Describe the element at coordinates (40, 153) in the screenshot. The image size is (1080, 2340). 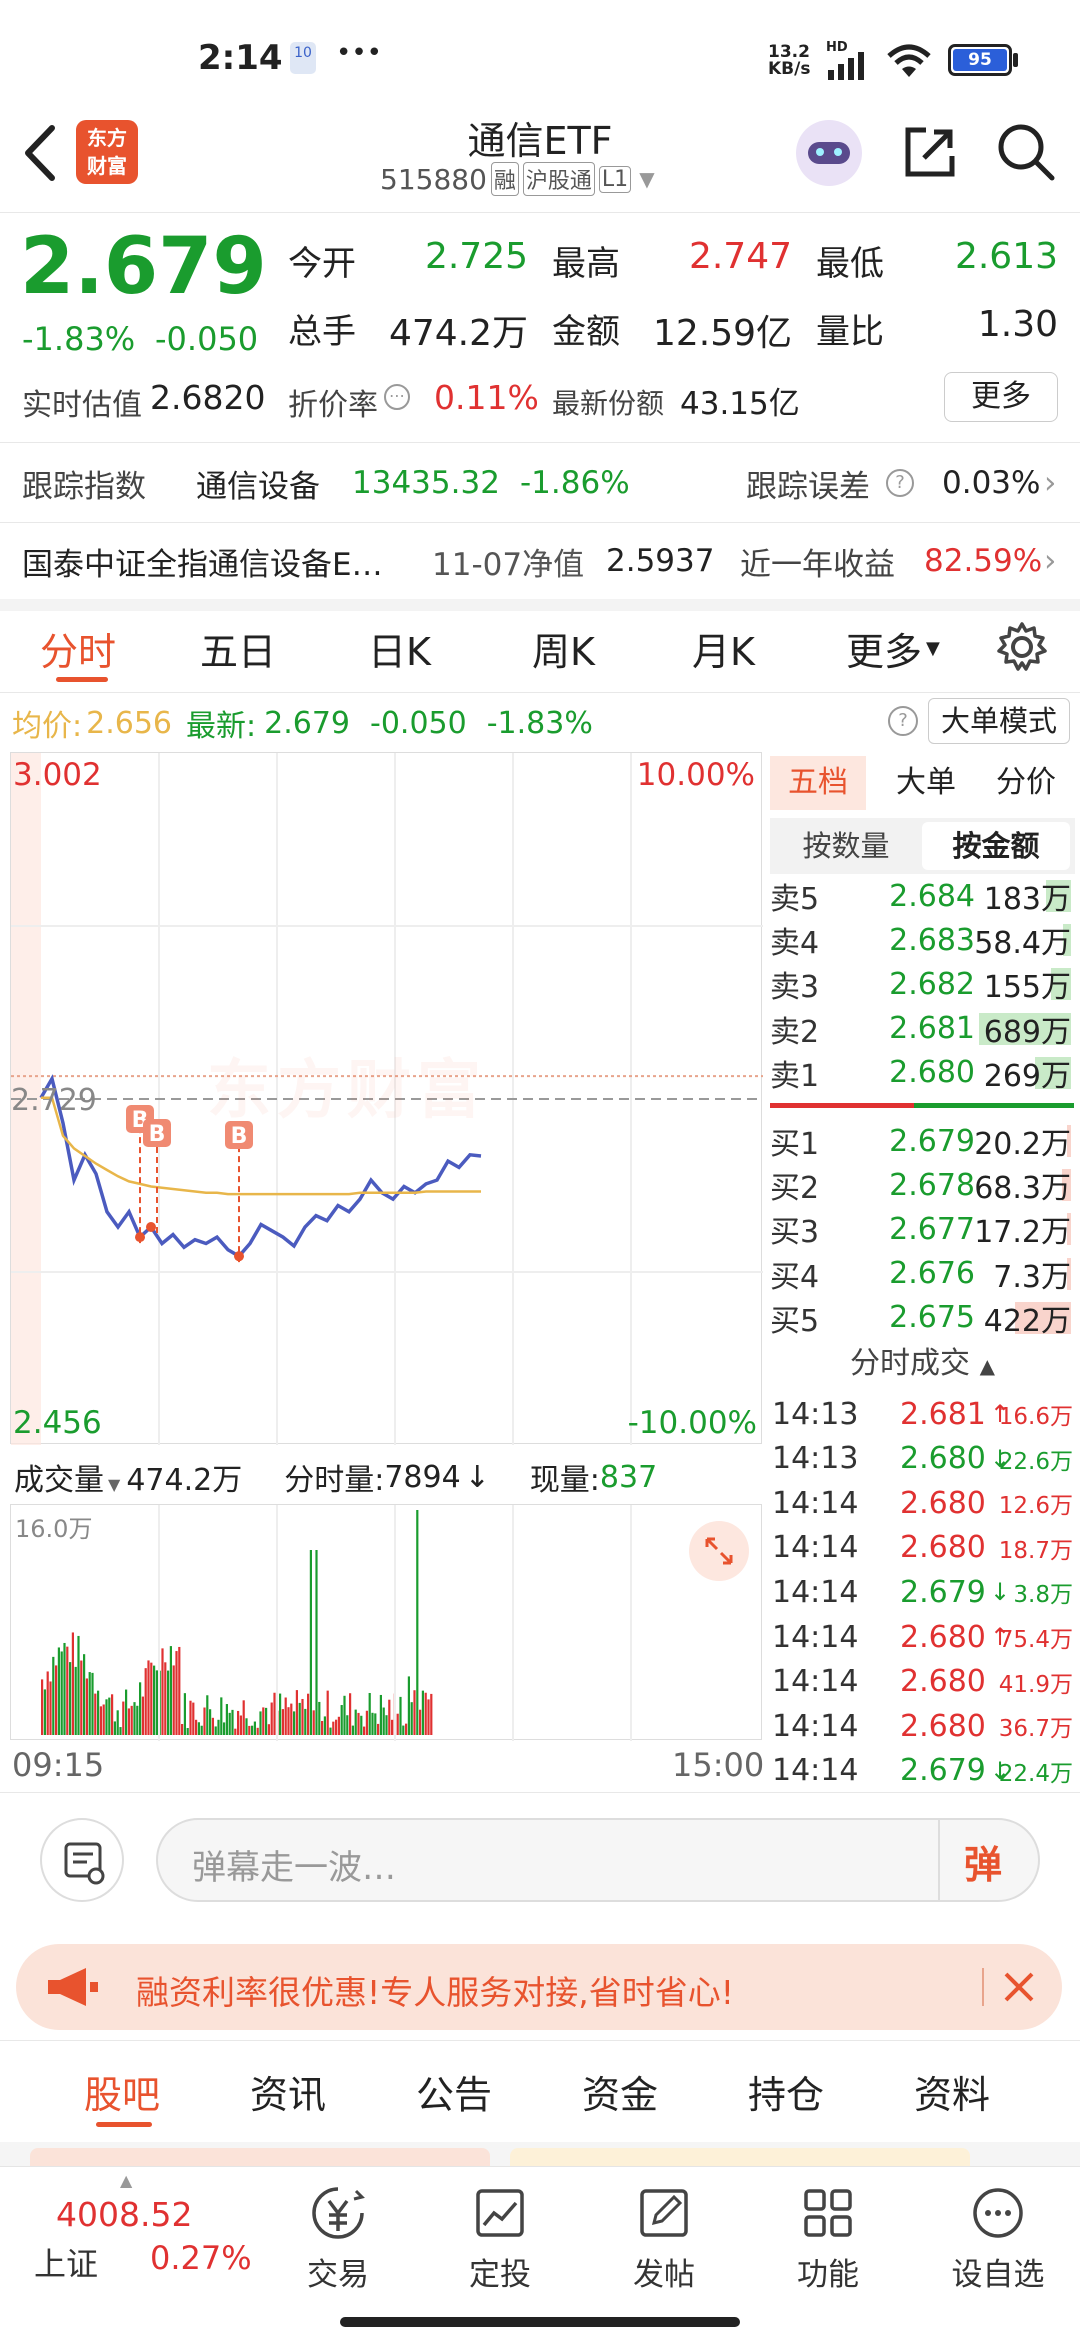
I see `chevron-left-icon` at that location.